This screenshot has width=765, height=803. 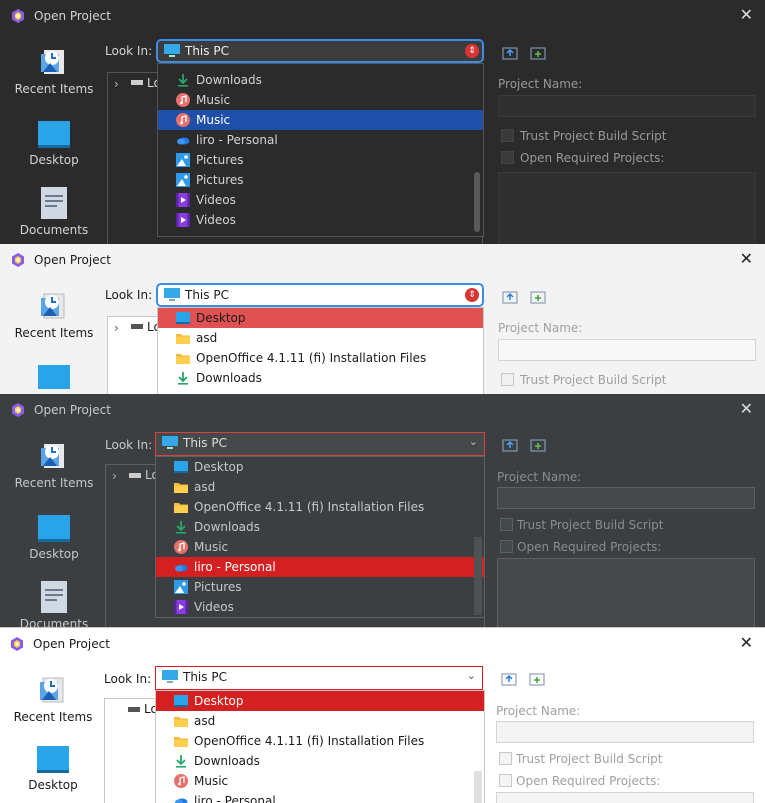 What do you see at coordinates (137, 82) in the screenshot?
I see `drive-icon` at bounding box center [137, 82].